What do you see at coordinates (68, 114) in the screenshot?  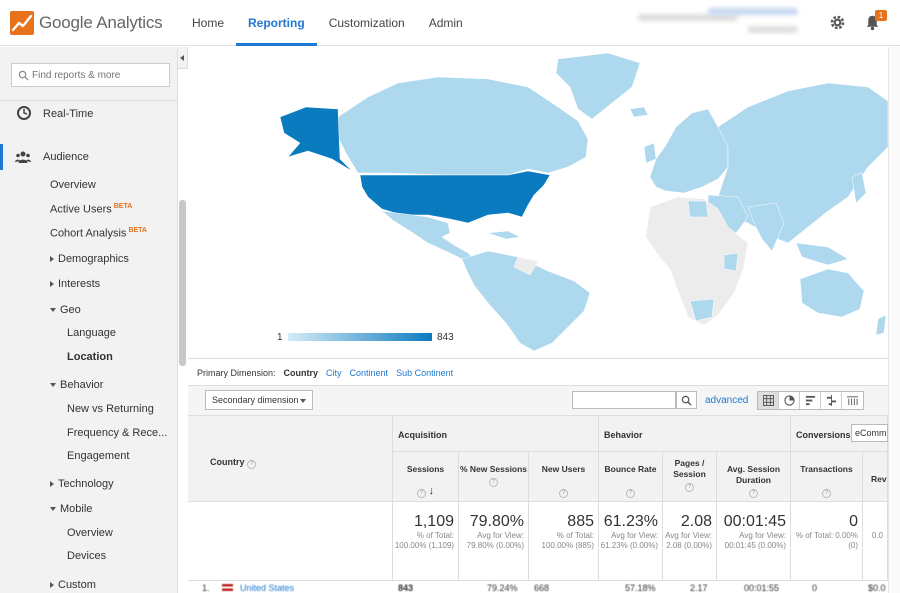 I see `sidebar-item-realtime: Real-Time` at bounding box center [68, 114].